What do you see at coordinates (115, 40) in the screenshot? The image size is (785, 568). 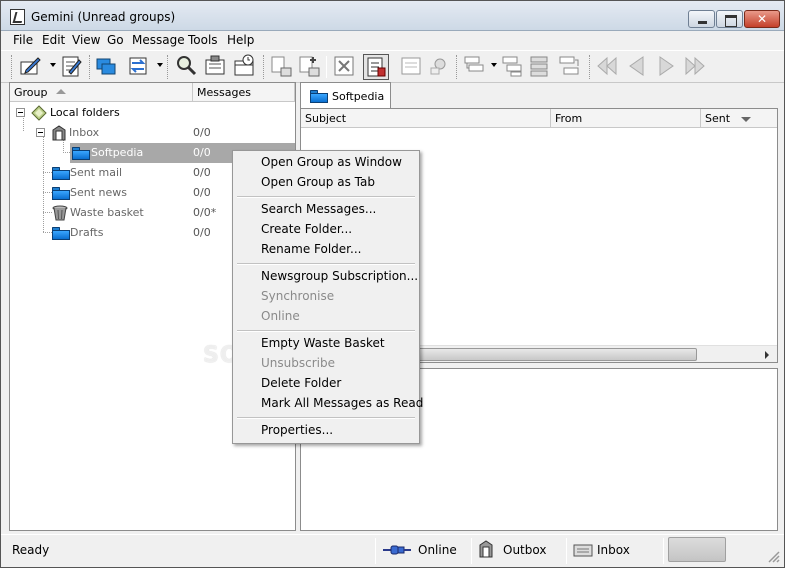 I see `menu-go: Go` at bounding box center [115, 40].